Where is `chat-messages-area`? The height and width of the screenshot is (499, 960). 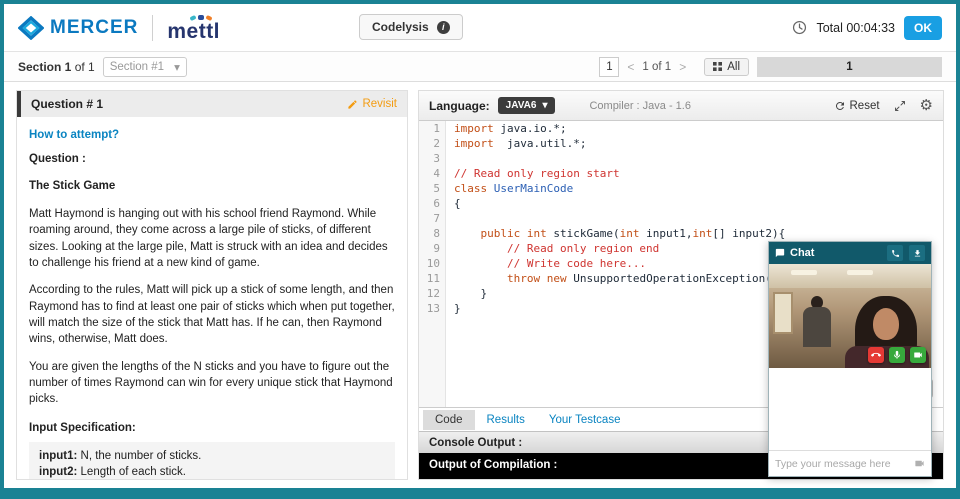
chat-messages-area is located at coordinates (850, 409).